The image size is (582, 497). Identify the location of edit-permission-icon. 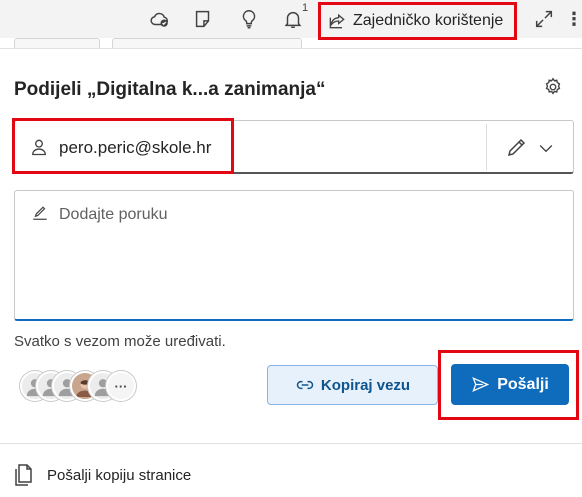
(517, 147).